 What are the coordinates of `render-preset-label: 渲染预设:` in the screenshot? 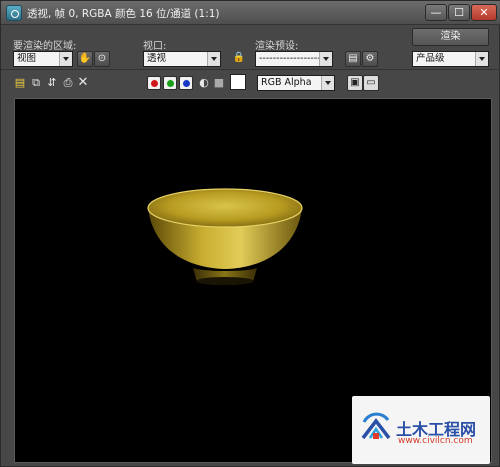 It's located at (277, 46).